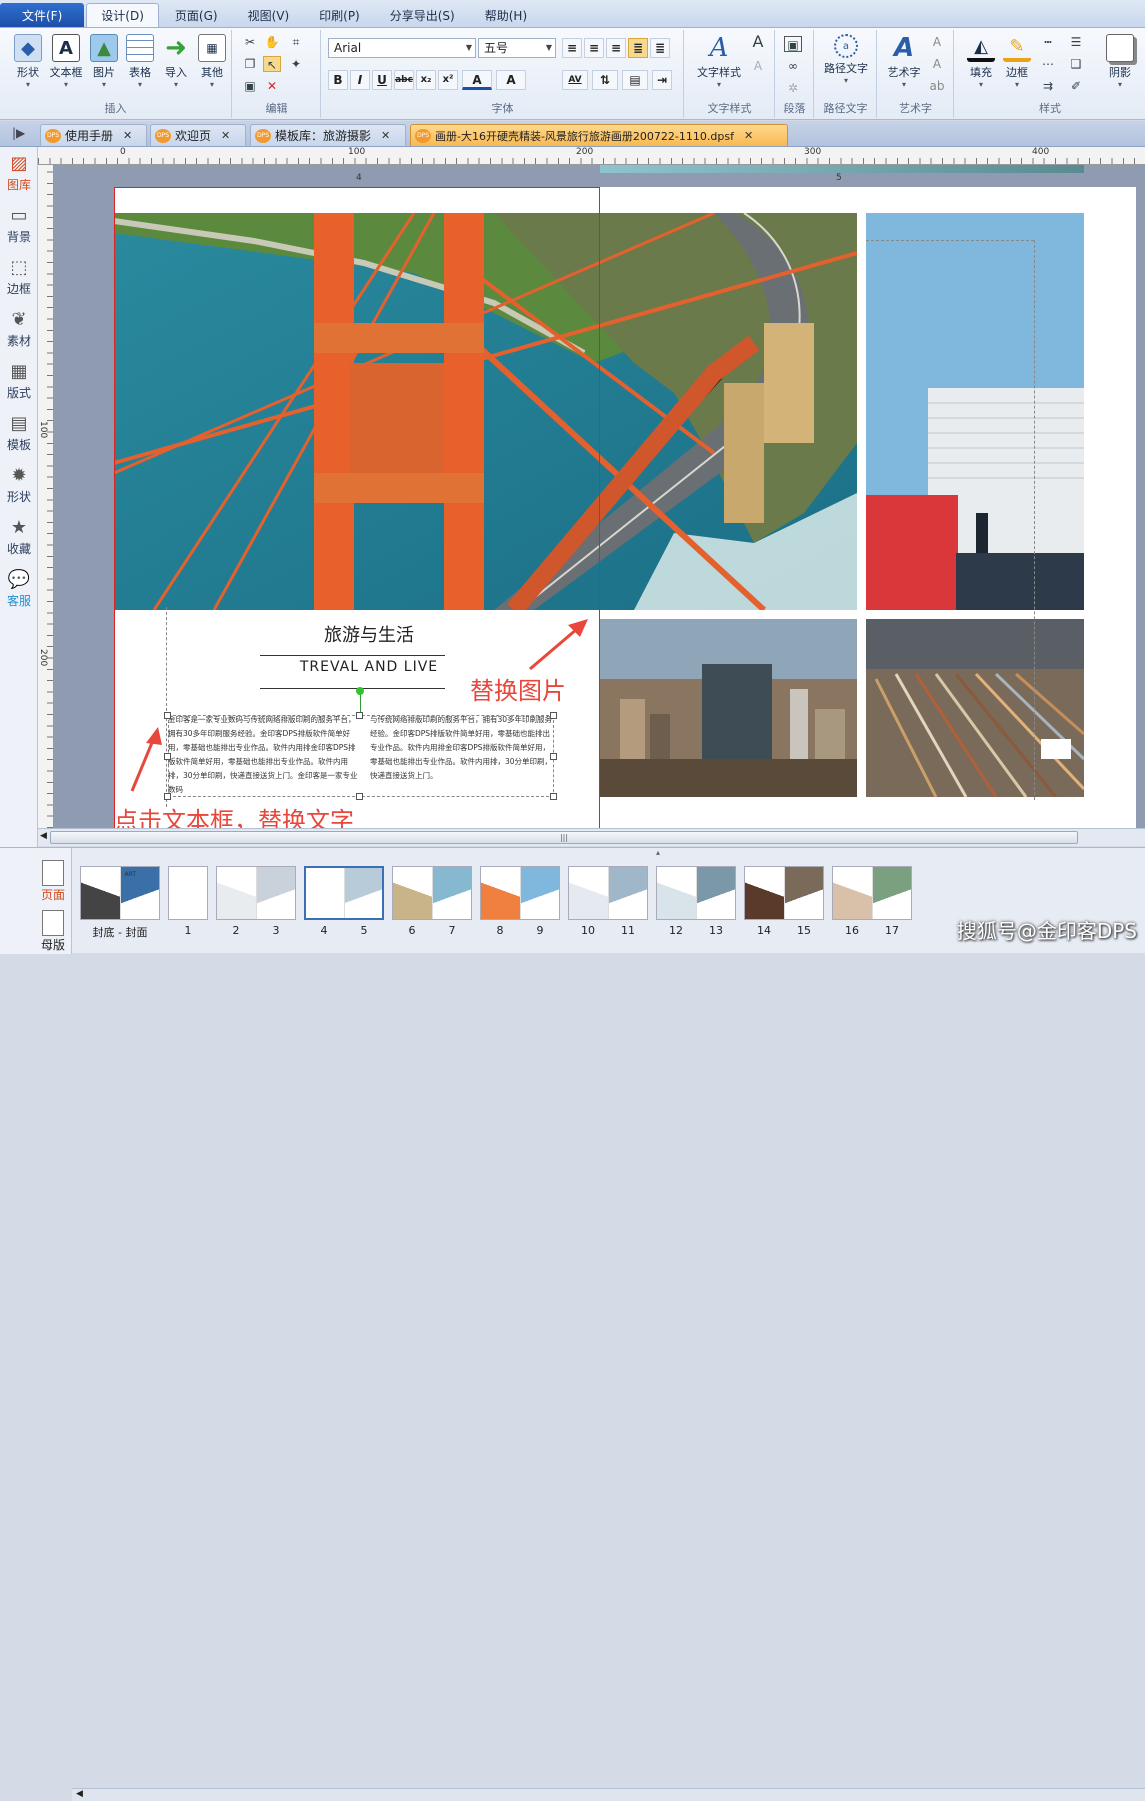 The height and width of the screenshot is (1801, 1145). Describe the element at coordinates (272, 86) in the screenshot. I see `delete-icon: ✕` at that location.